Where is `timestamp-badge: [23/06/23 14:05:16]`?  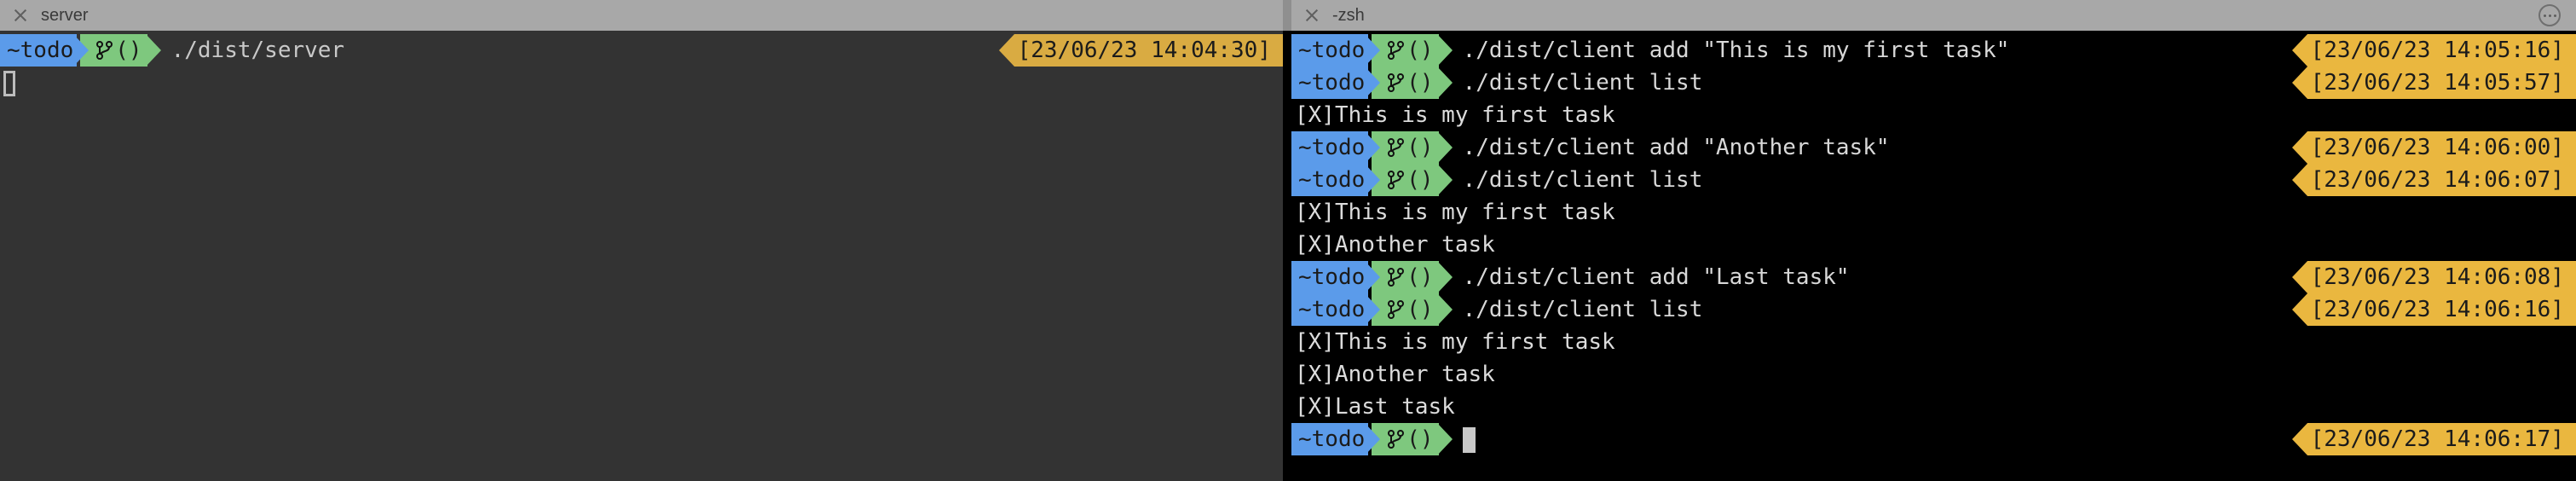
timestamp-badge: [23/06/23 14:05:16] is located at coordinates (2433, 50).